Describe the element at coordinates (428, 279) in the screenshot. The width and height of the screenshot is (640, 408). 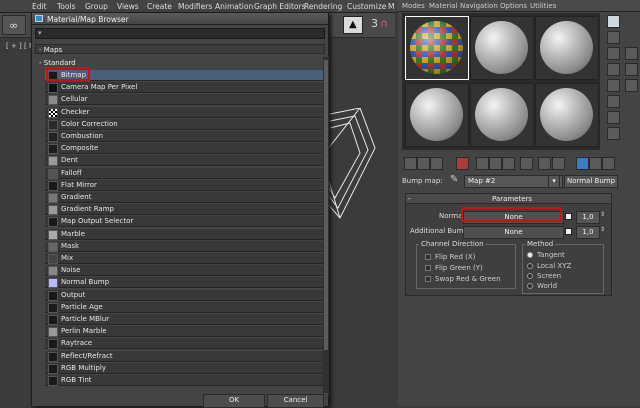
I see `swap-red-green-checkbox` at that location.